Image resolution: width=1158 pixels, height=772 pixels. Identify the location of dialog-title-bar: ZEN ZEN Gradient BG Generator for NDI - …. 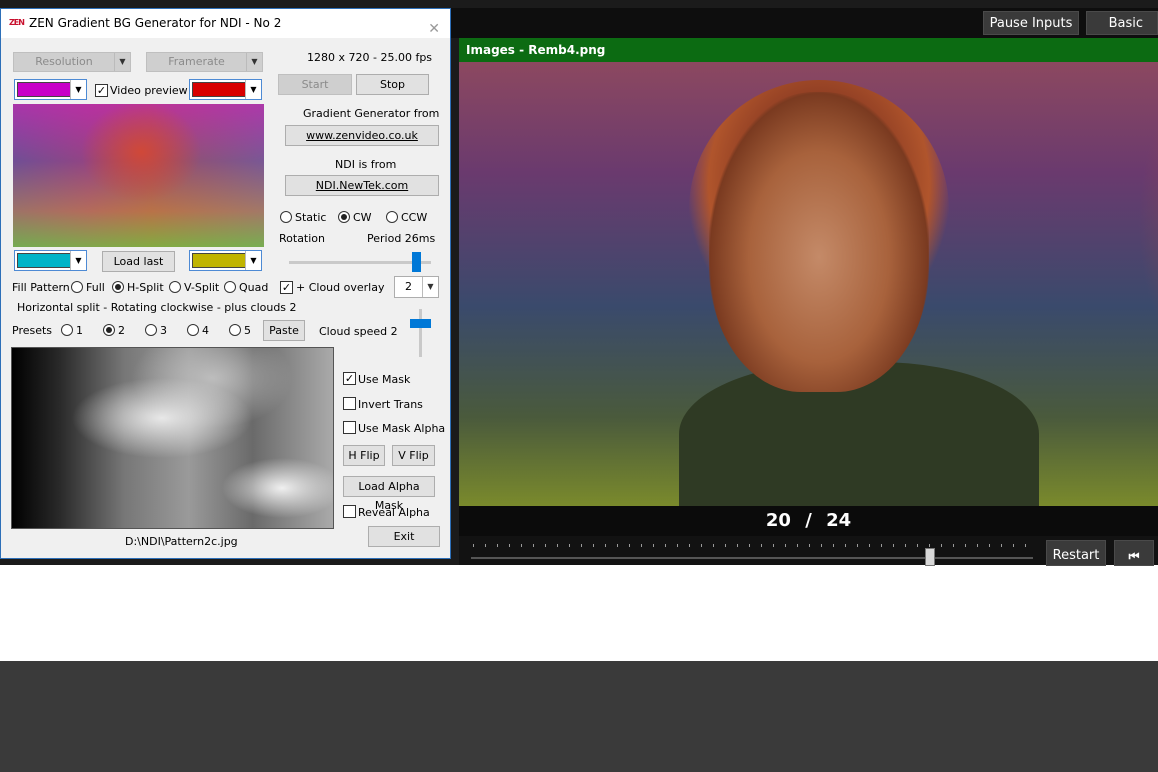
(225, 23).